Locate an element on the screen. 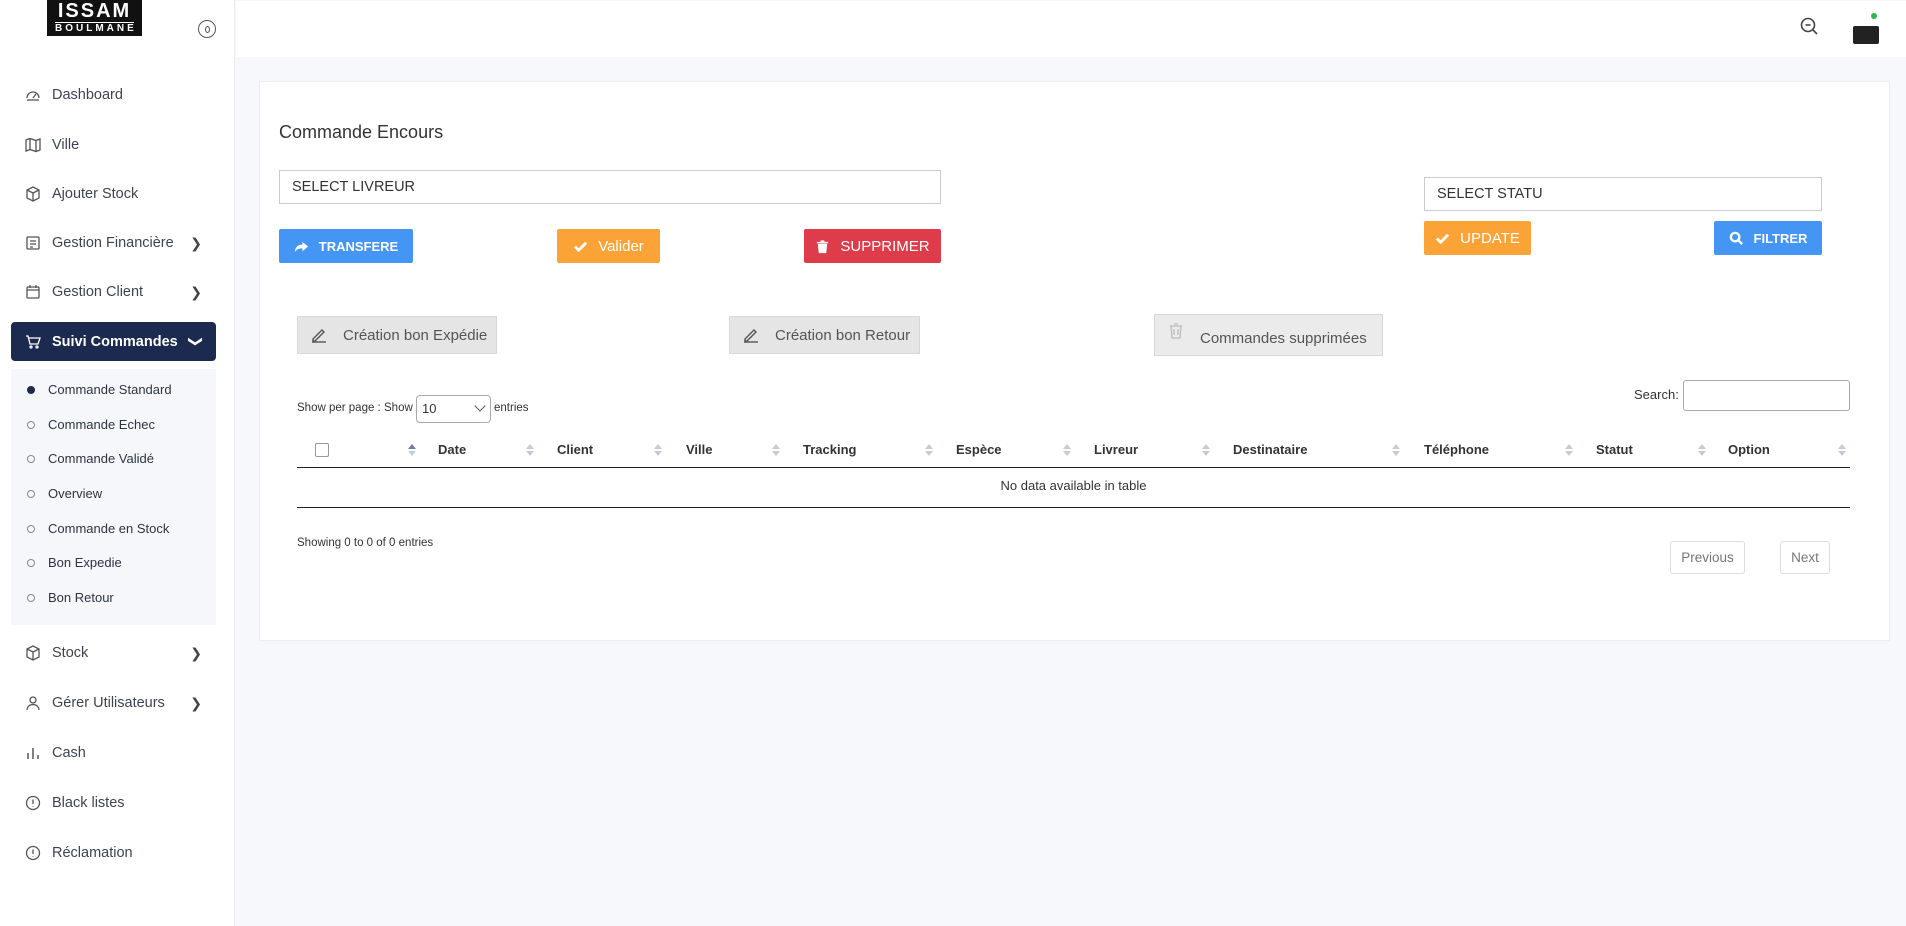 The height and width of the screenshot is (926, 1906). sidebar-item-label: Gestion Financière is located at coordinates (113, 243).